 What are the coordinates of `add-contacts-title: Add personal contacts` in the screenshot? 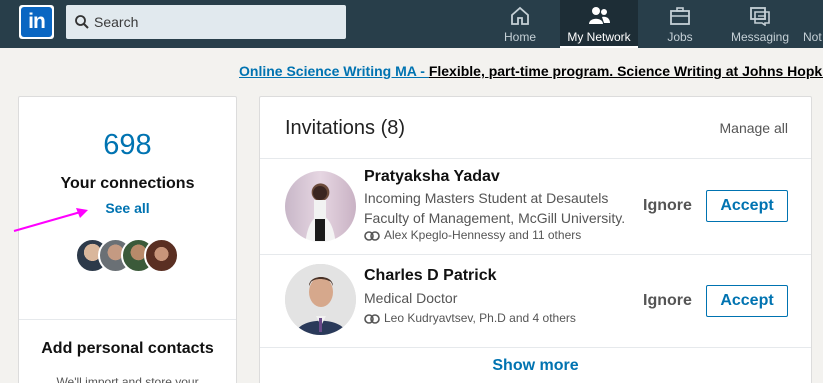 It's located at (127, 348).